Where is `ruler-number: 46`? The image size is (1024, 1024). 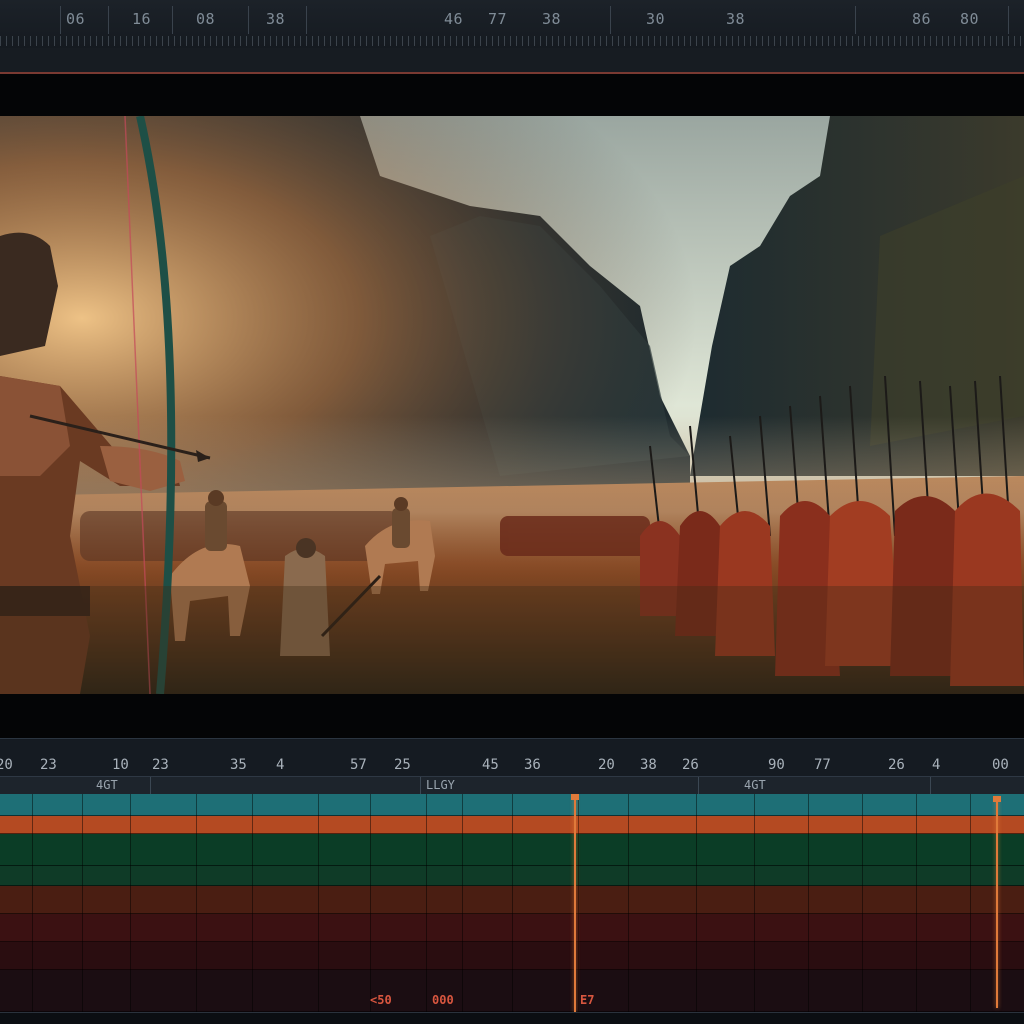
ruler-number: 46 is located at coordinates (454, 19).